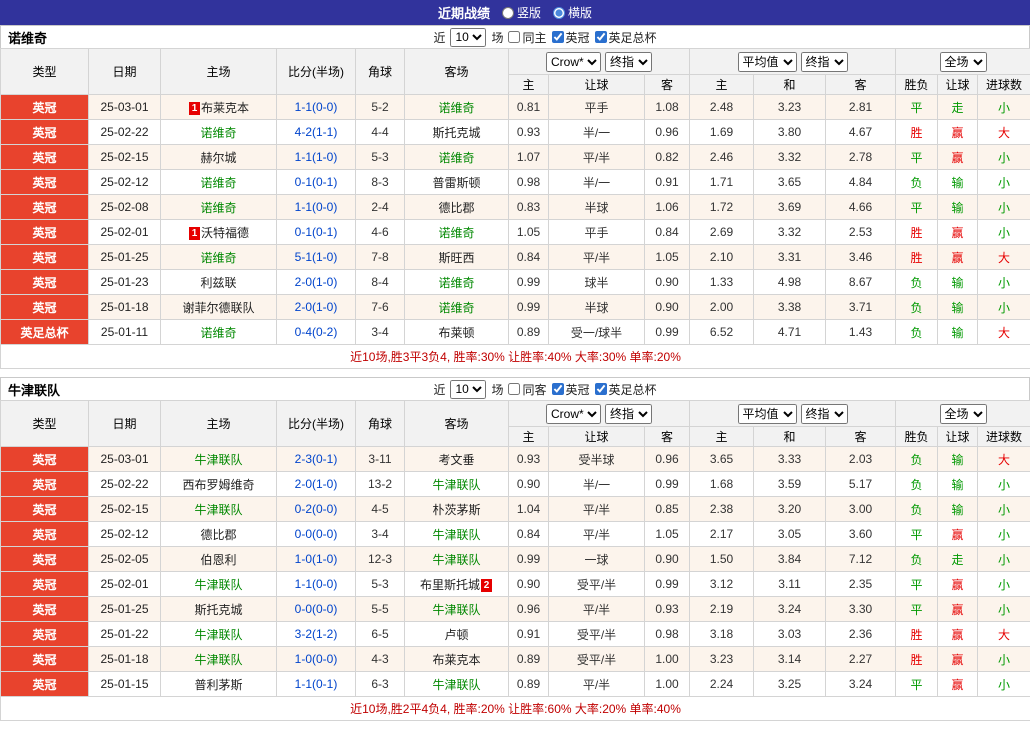 The image size is (1030, 733). I want to click on score-cell: 1-1(1-0), so click(316, 157).